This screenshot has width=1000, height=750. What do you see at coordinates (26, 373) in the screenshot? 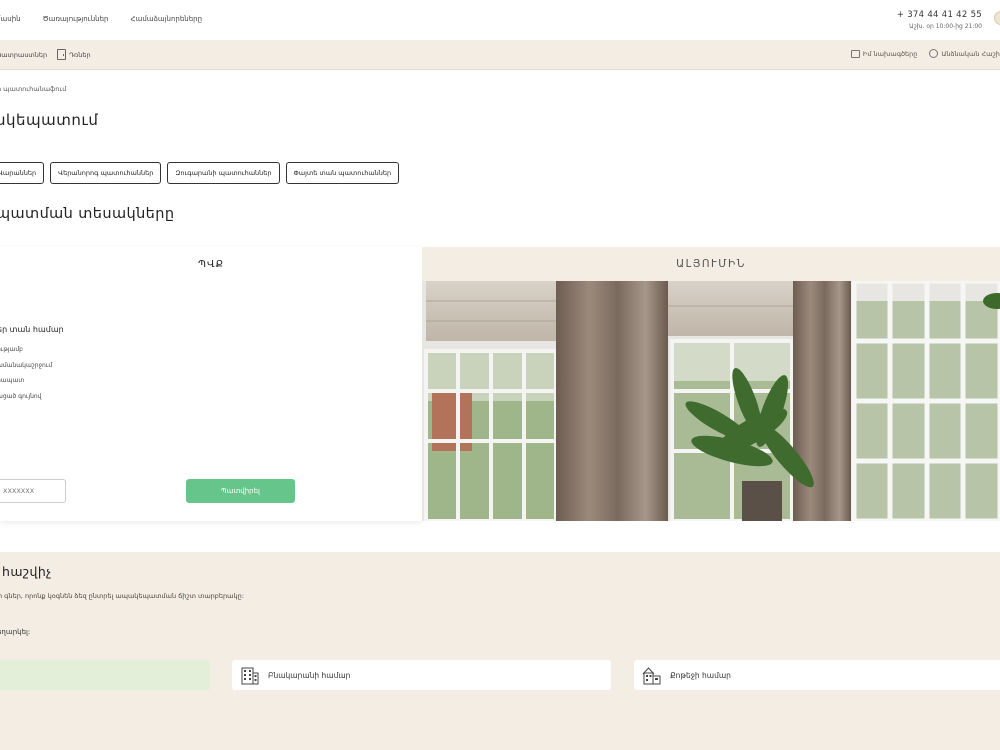
I see `features-list: ությամբ ամանակաշրջում րապատ ացած գույնով` at bounding box center [26, 373].